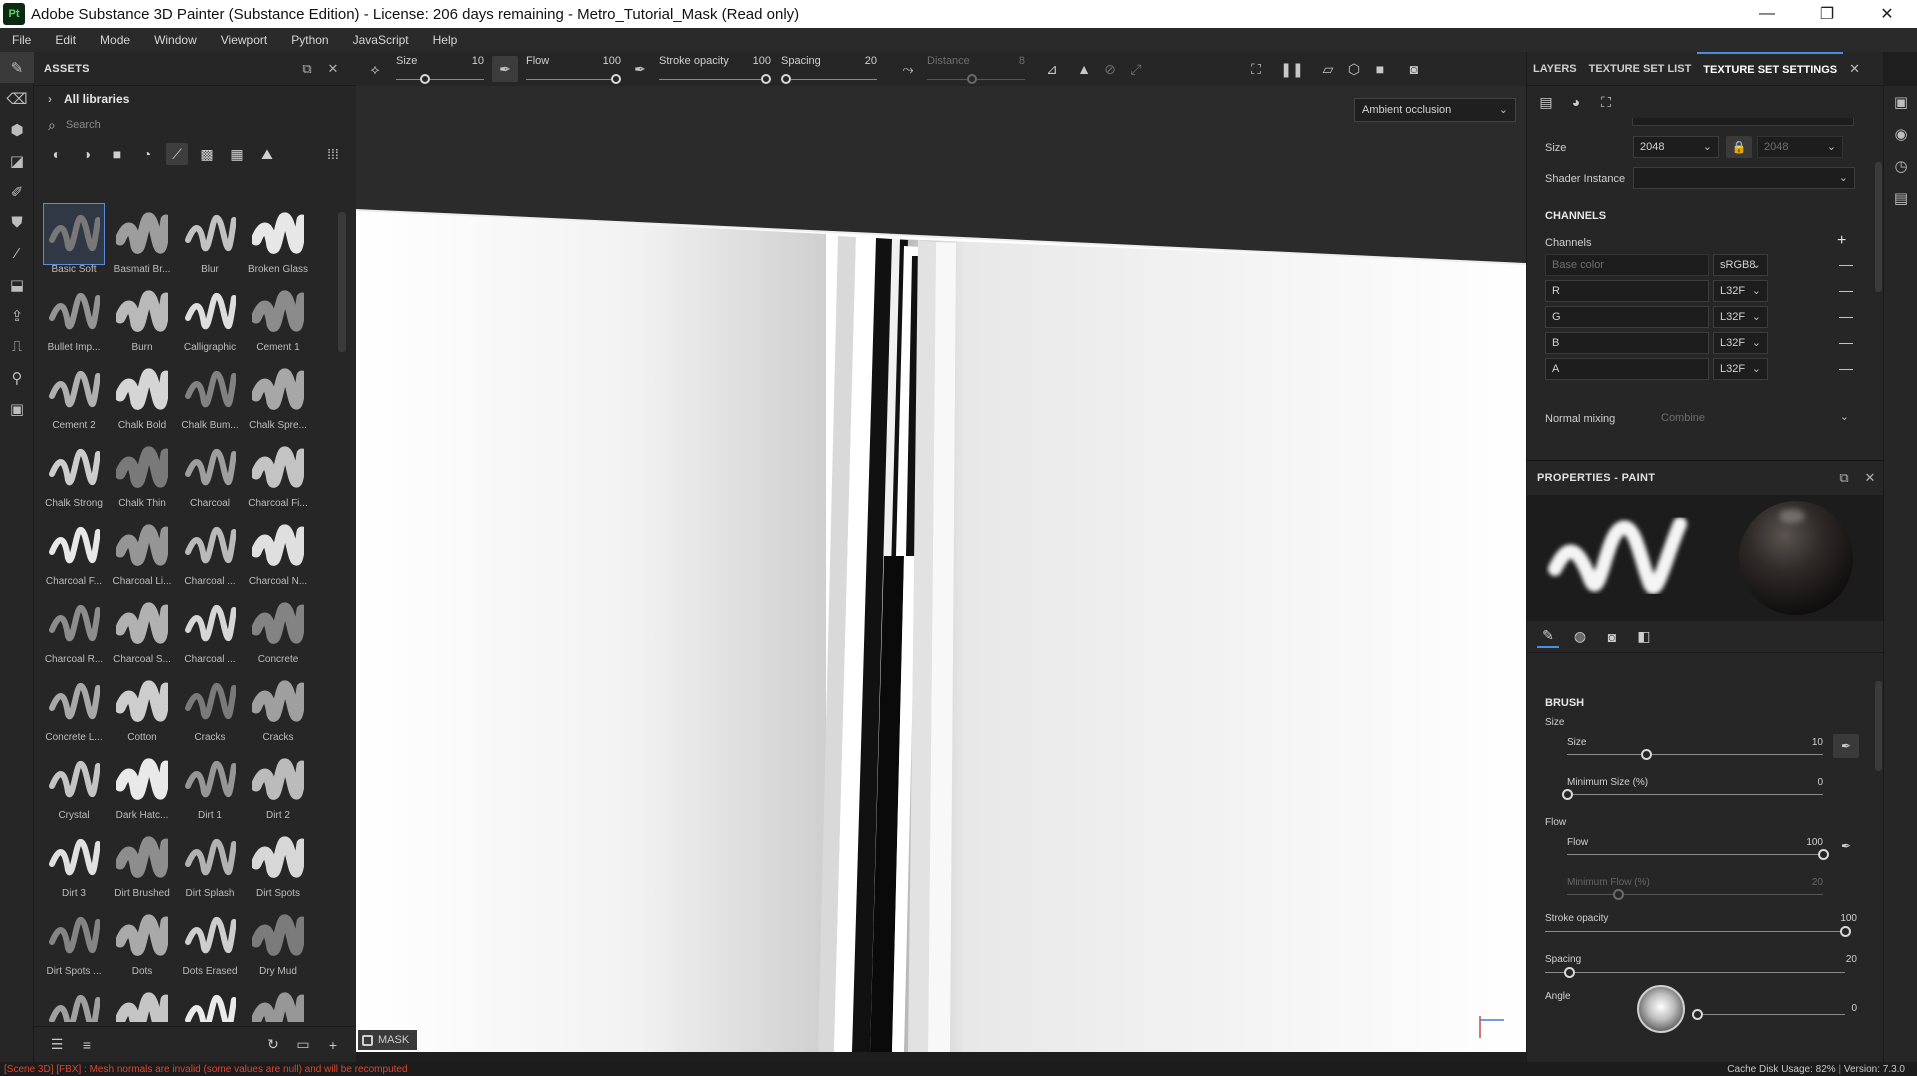 This screenshot has width=1917, height=1076. What do you see at coordinates (117, 154) in the screenshot?
I see `mask-filter-icon: ■` at bounding box center [117, 154].